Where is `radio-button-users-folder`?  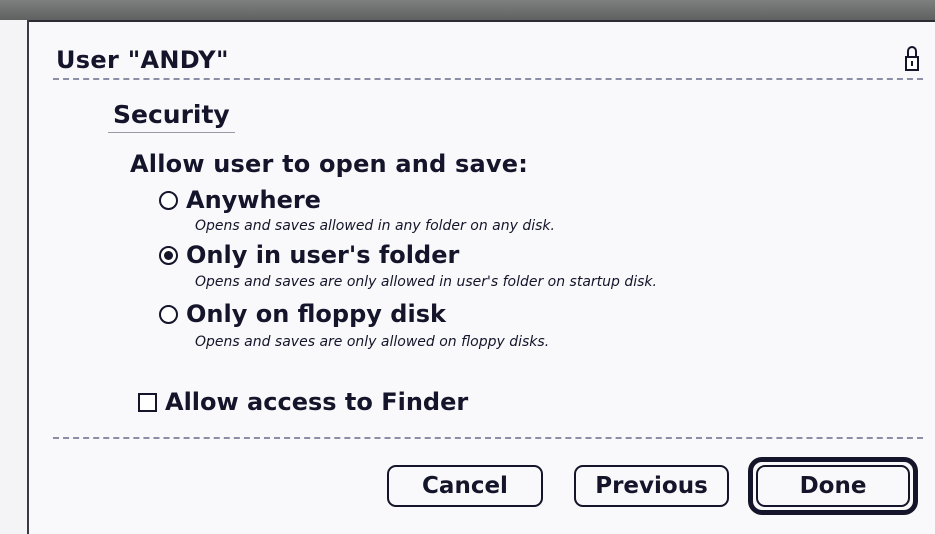 radio-button-users-folder is located at coordinates (168, 255).